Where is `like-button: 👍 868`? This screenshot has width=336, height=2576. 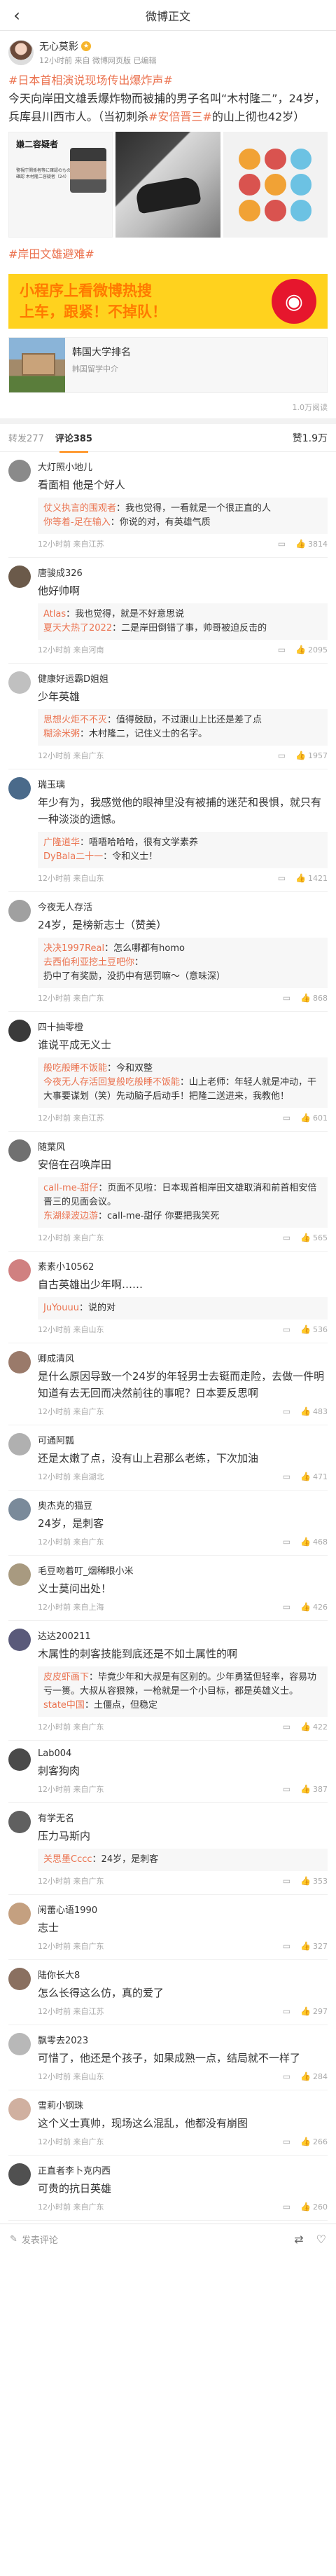 like-button: 👍 868 is located at coordinates (314, 998).